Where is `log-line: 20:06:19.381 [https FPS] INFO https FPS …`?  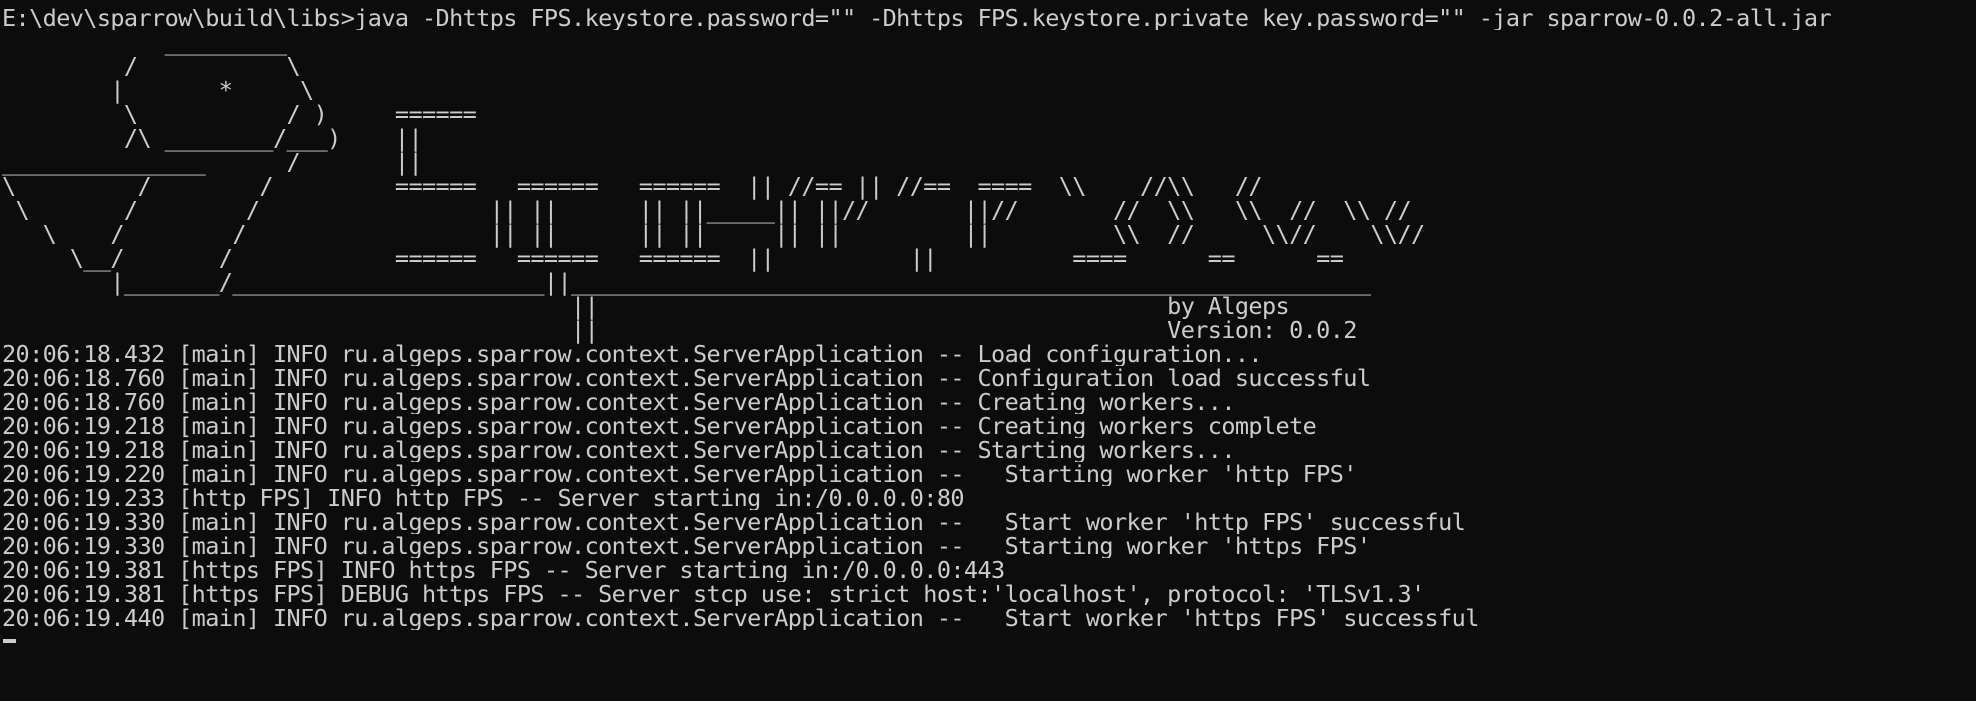
log-line: 20:06:19.381 [https FPS] INFO https FPS … is located at coordinates (503, 570).